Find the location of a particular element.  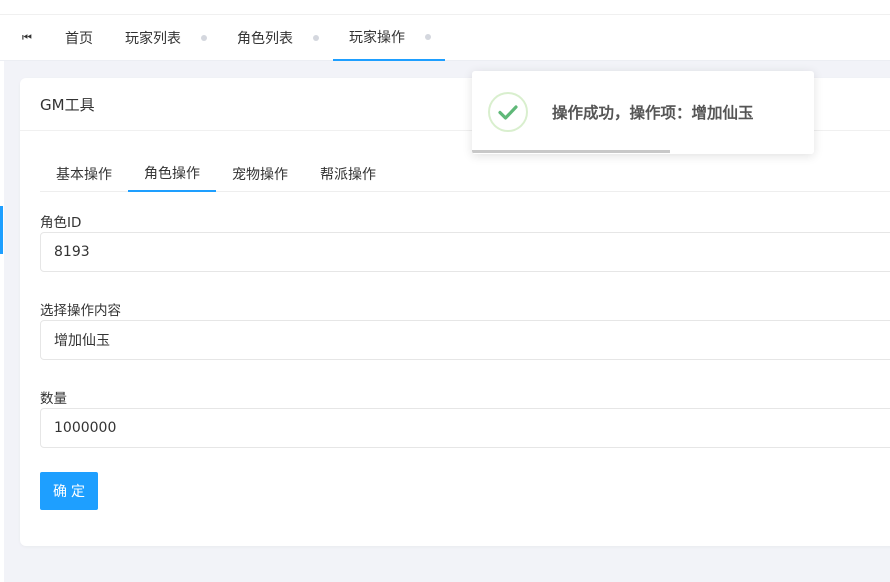

subtab-label: 宠物操作 is located at coordinates (260, 174).